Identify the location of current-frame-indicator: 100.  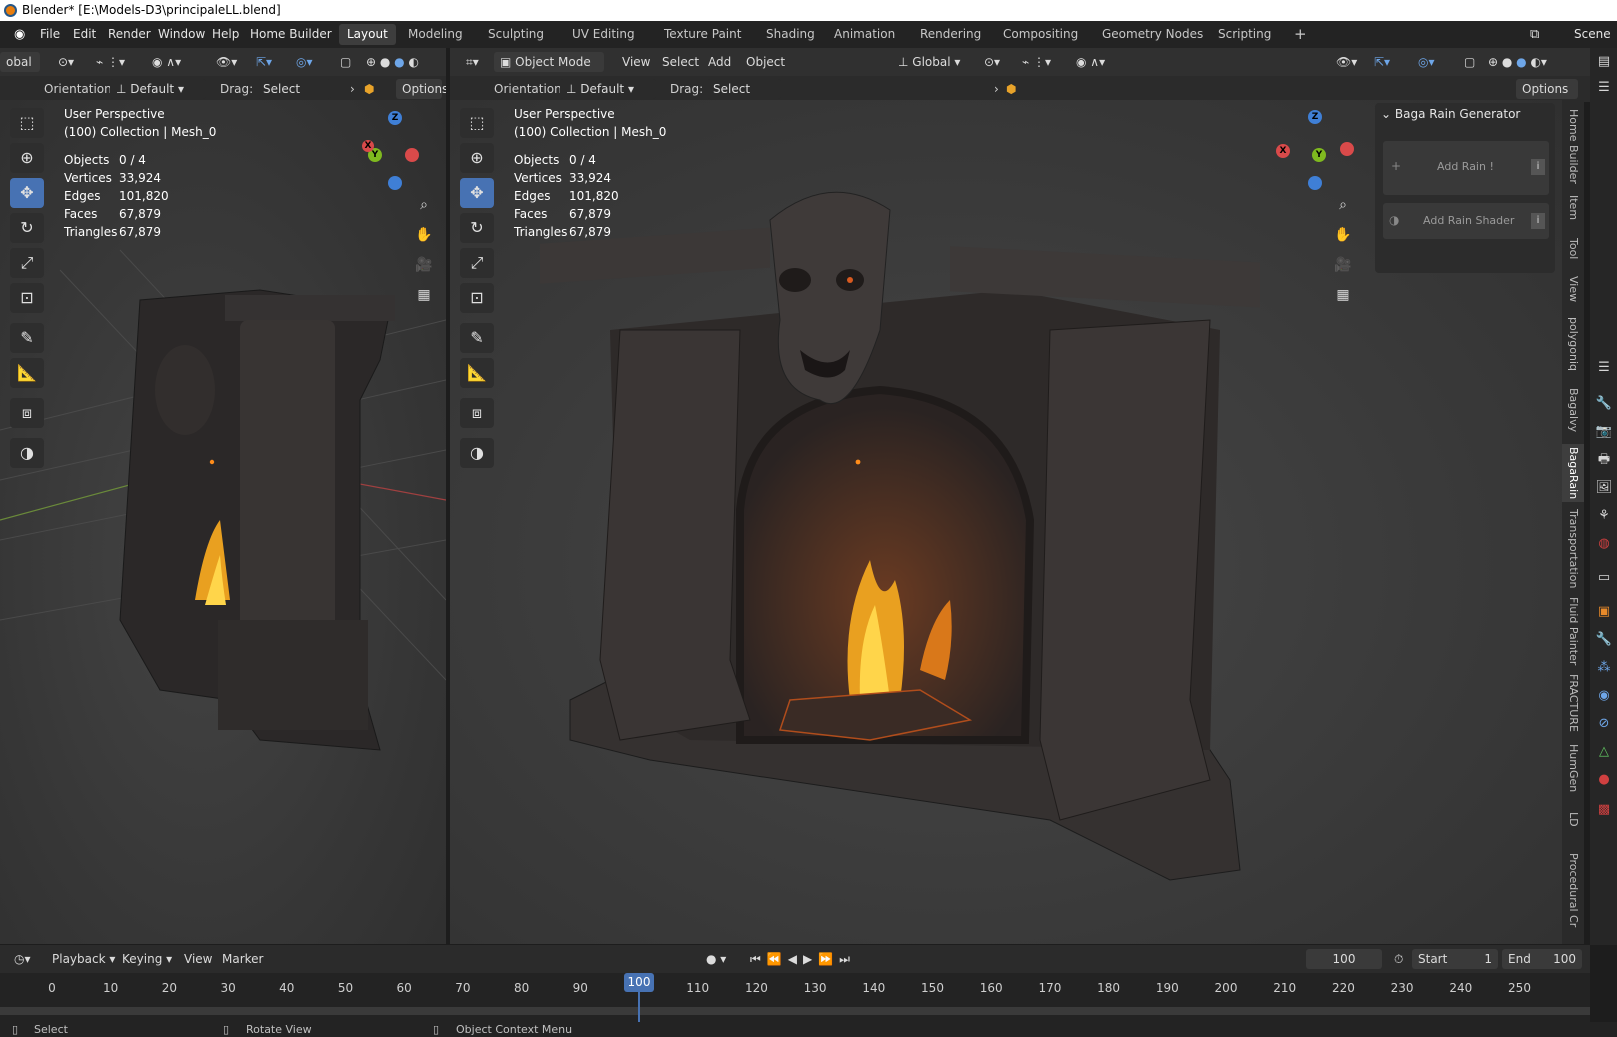
(639, 982).